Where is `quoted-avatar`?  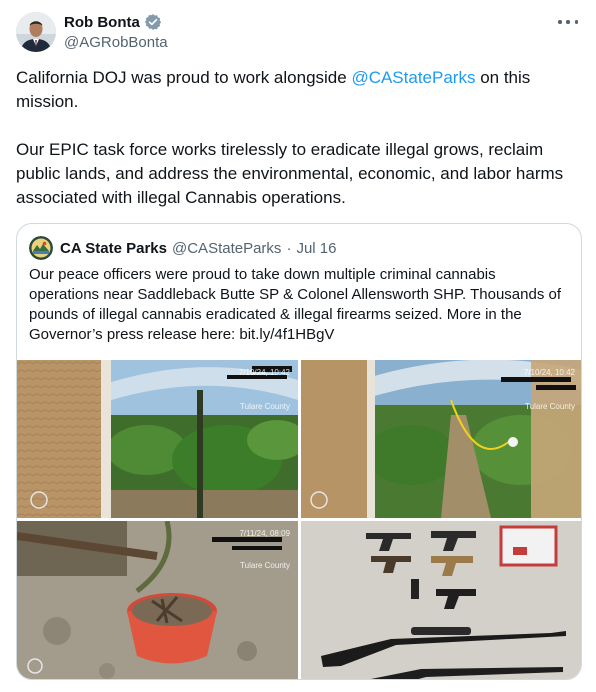
quoted-avatar is located at coordinates (41, 248).